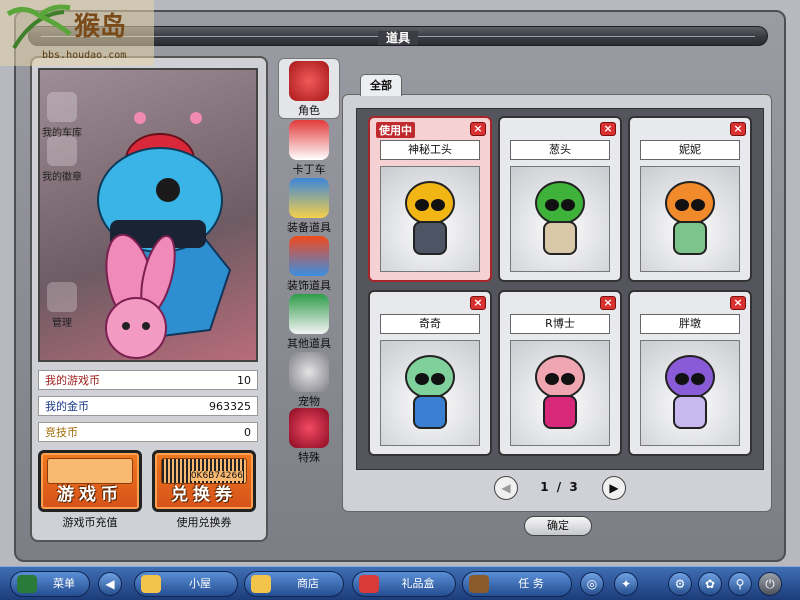 This screenshot has height=600, width=800. What do you see at coordinates (430, 150) in the screenshot?
I see `item-name: 神秘工头` at bounding box center [430, 150].